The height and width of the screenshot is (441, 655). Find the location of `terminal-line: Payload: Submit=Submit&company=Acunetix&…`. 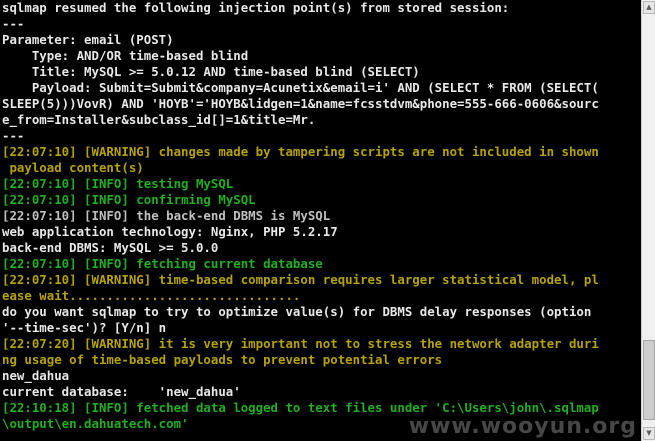

terminal-line: Payload: Submit=Submit&company=Acunetix&… is located at coordinates (300, 87).